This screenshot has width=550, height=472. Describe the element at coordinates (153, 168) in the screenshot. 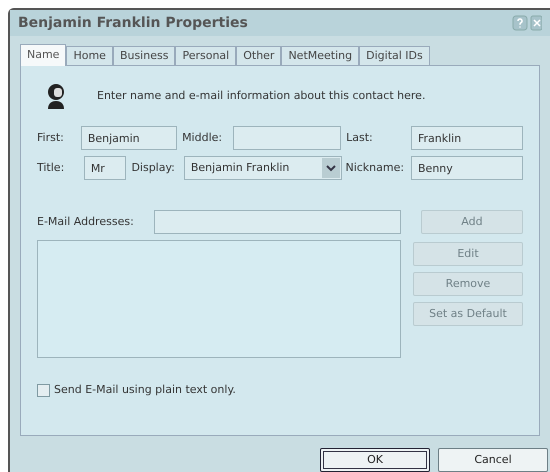

I see `field-label: Display:` at that location.